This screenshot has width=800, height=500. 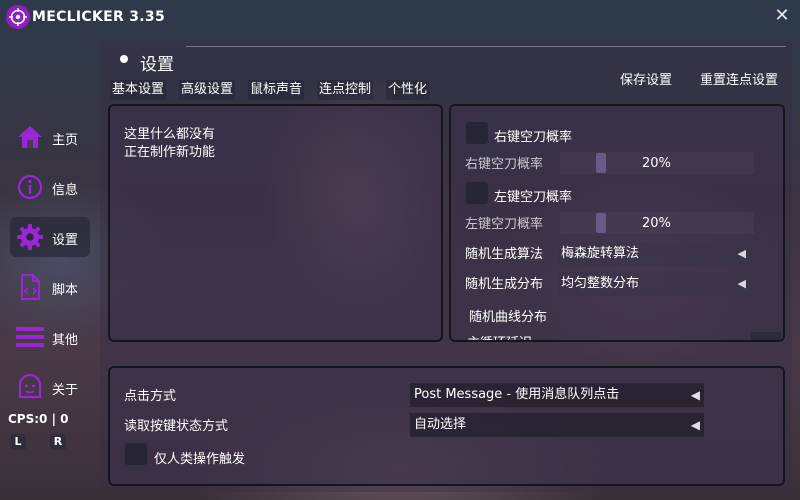 I want to click on sidebar-item-label: 其他, so click(x=65, y=340).